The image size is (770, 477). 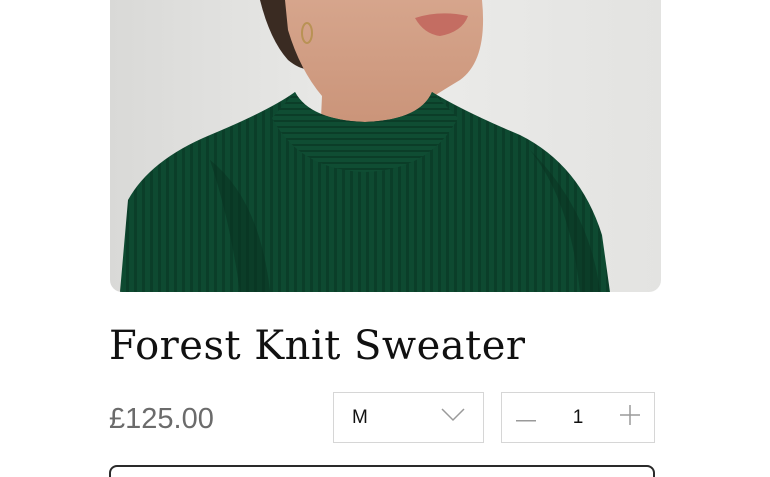 I want to click on quantity-value: 1, so click(x=578, y=418).